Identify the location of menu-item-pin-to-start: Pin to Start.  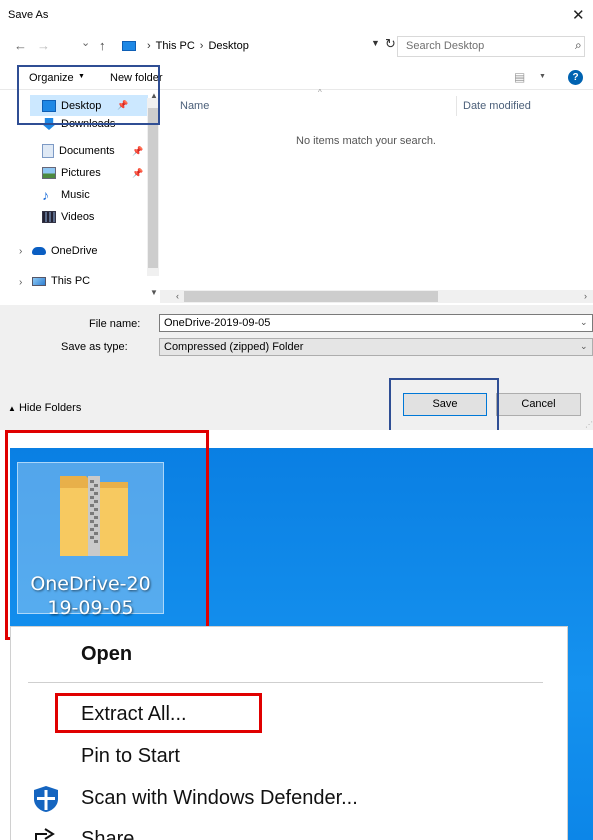
(130, 756).